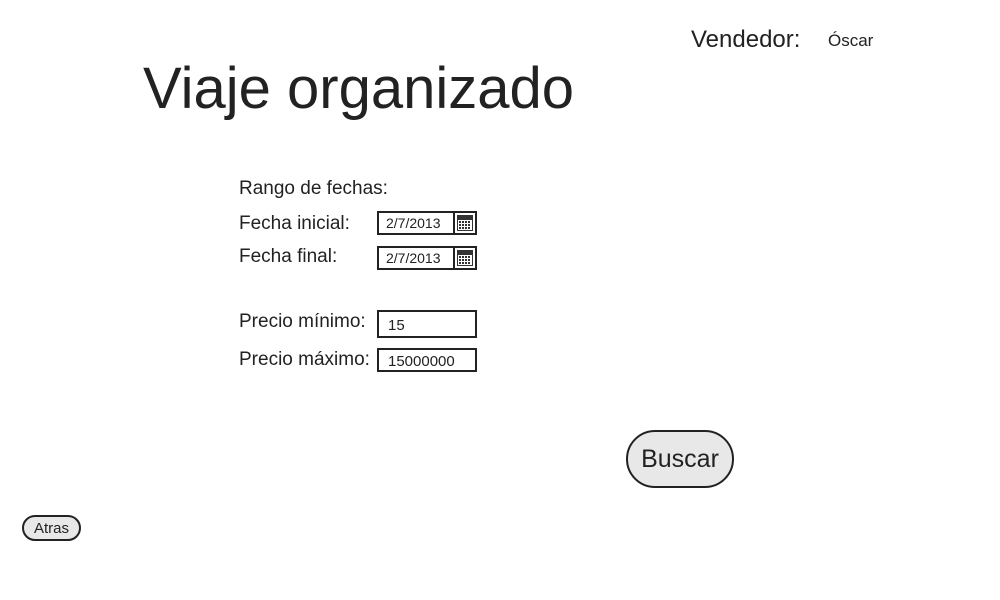 Image resolution: width=1000 pixels, height=600 pixels. I want to click on start-date-input, so click(416, 223).